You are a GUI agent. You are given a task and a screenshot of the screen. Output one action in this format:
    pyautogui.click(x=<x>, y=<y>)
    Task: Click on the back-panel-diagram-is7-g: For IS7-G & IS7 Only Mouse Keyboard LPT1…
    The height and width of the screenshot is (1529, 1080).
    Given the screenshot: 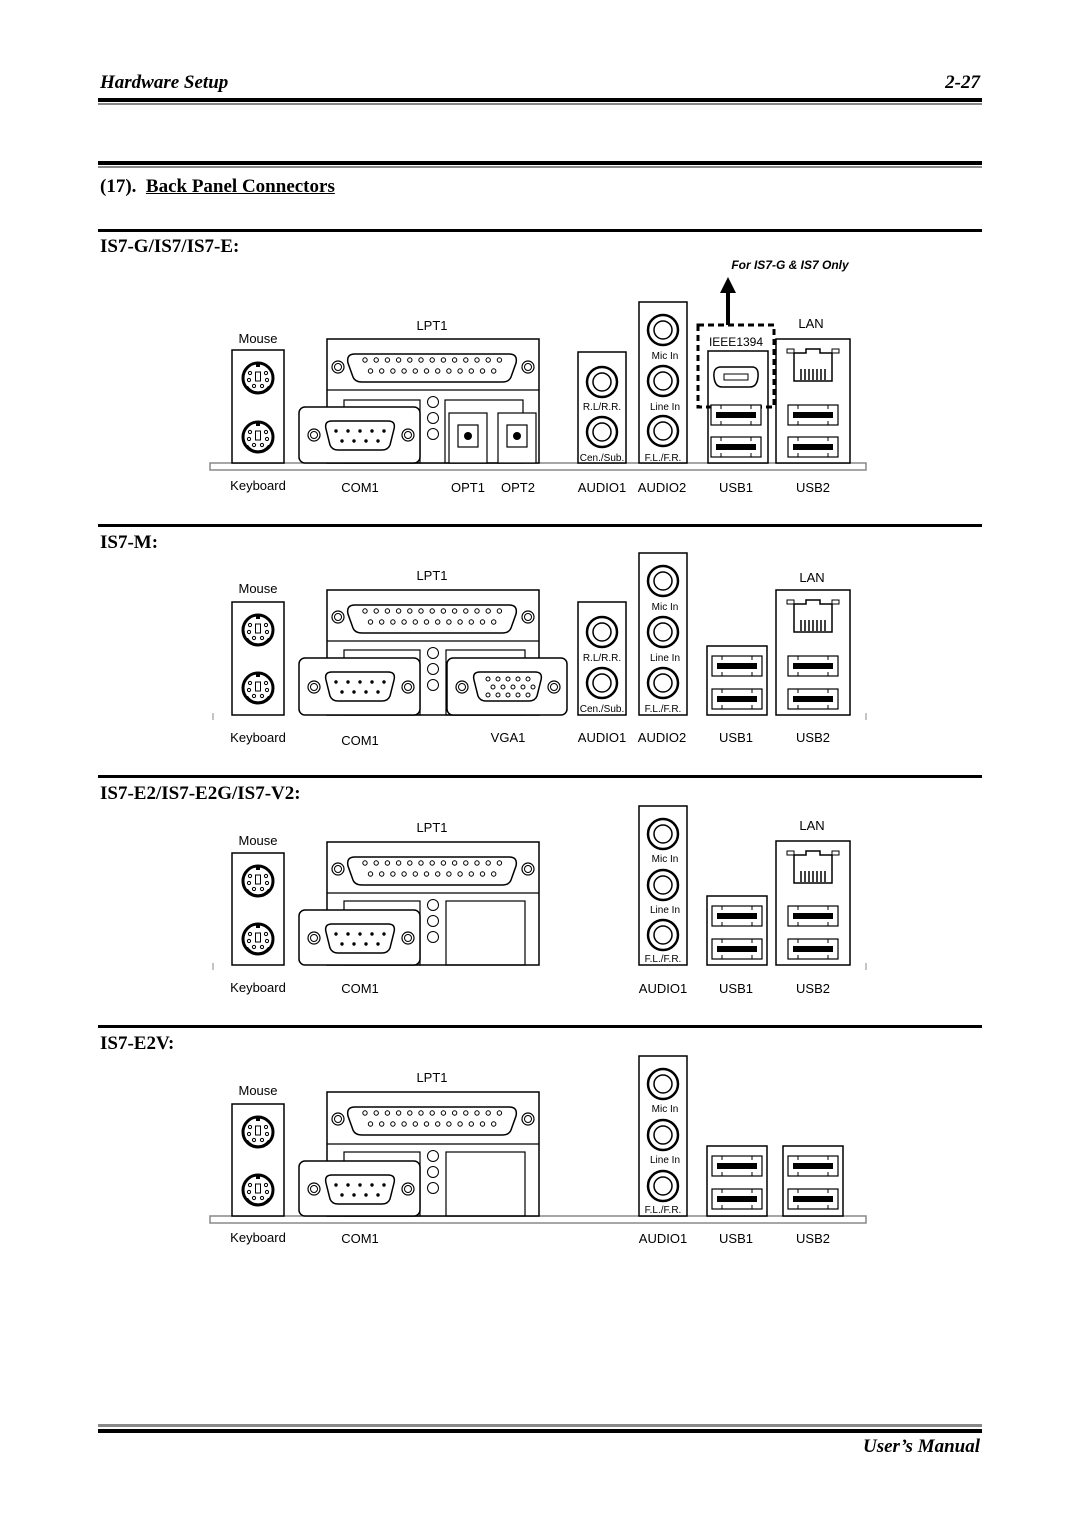 What is the action you would take?
    pyautogui.click(x=538, y=376)
    